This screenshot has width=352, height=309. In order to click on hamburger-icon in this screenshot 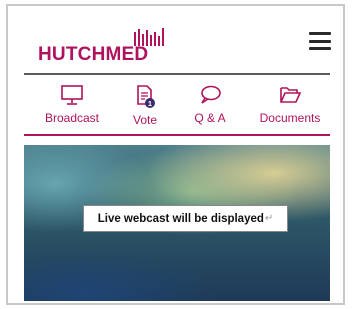, I will do `click(320, 41)`.